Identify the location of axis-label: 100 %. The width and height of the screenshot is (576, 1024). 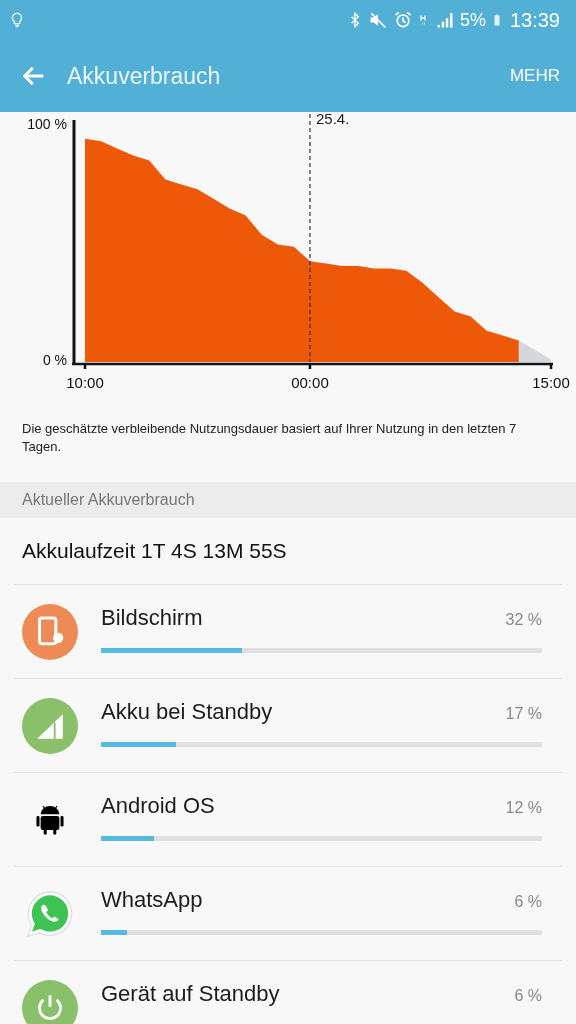
(47, 123).